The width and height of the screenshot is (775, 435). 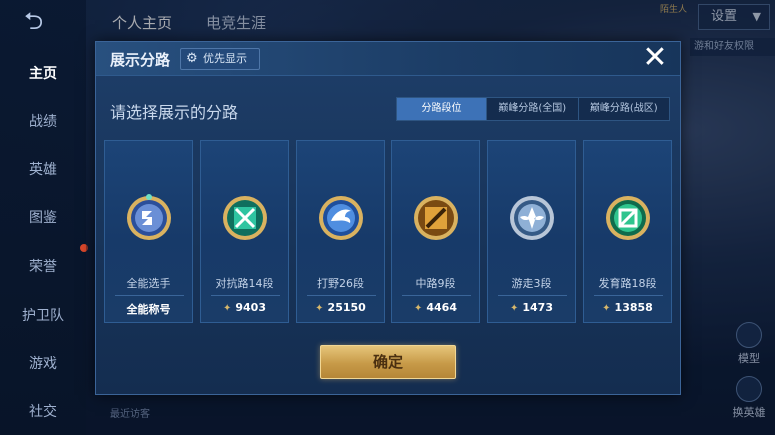 I want to click on nav-item-home: 主页, so click(x=43, y=74).